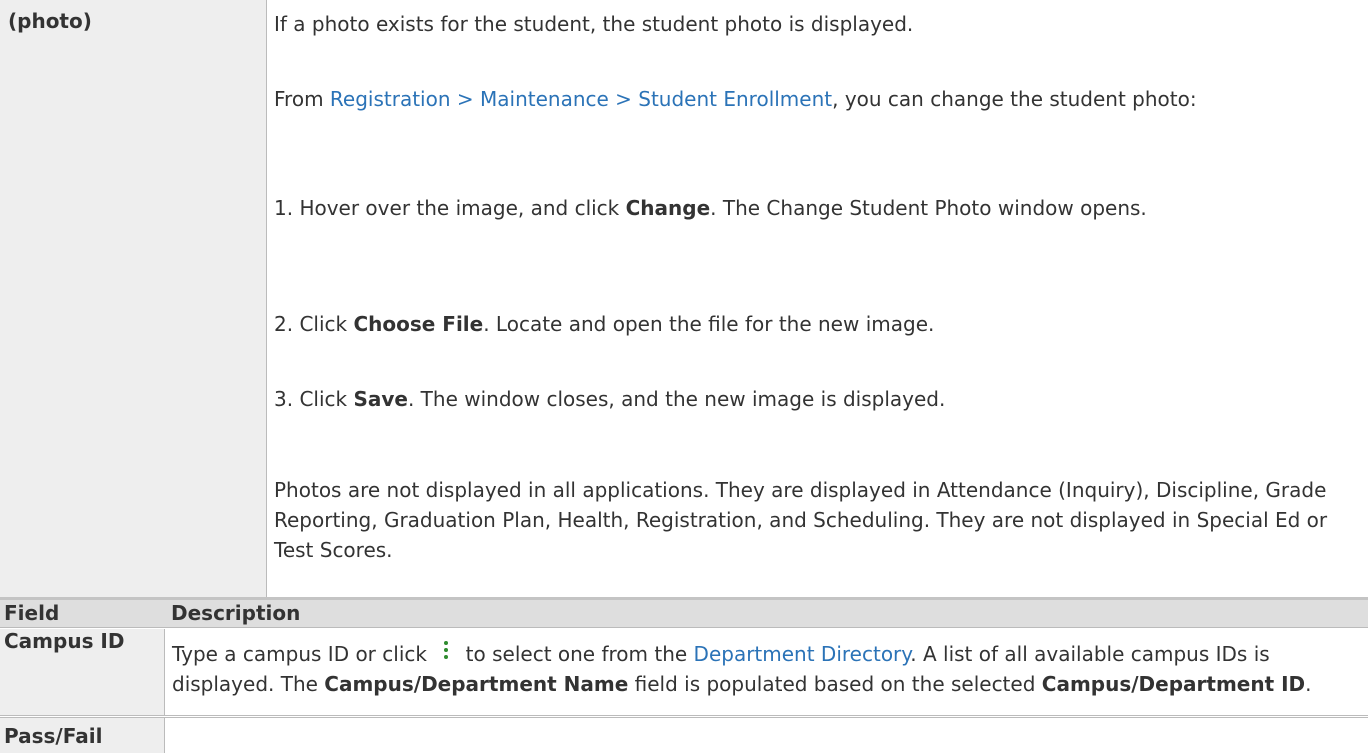  I want to click on field-campus-id: Campus ID, so click(64, 641).